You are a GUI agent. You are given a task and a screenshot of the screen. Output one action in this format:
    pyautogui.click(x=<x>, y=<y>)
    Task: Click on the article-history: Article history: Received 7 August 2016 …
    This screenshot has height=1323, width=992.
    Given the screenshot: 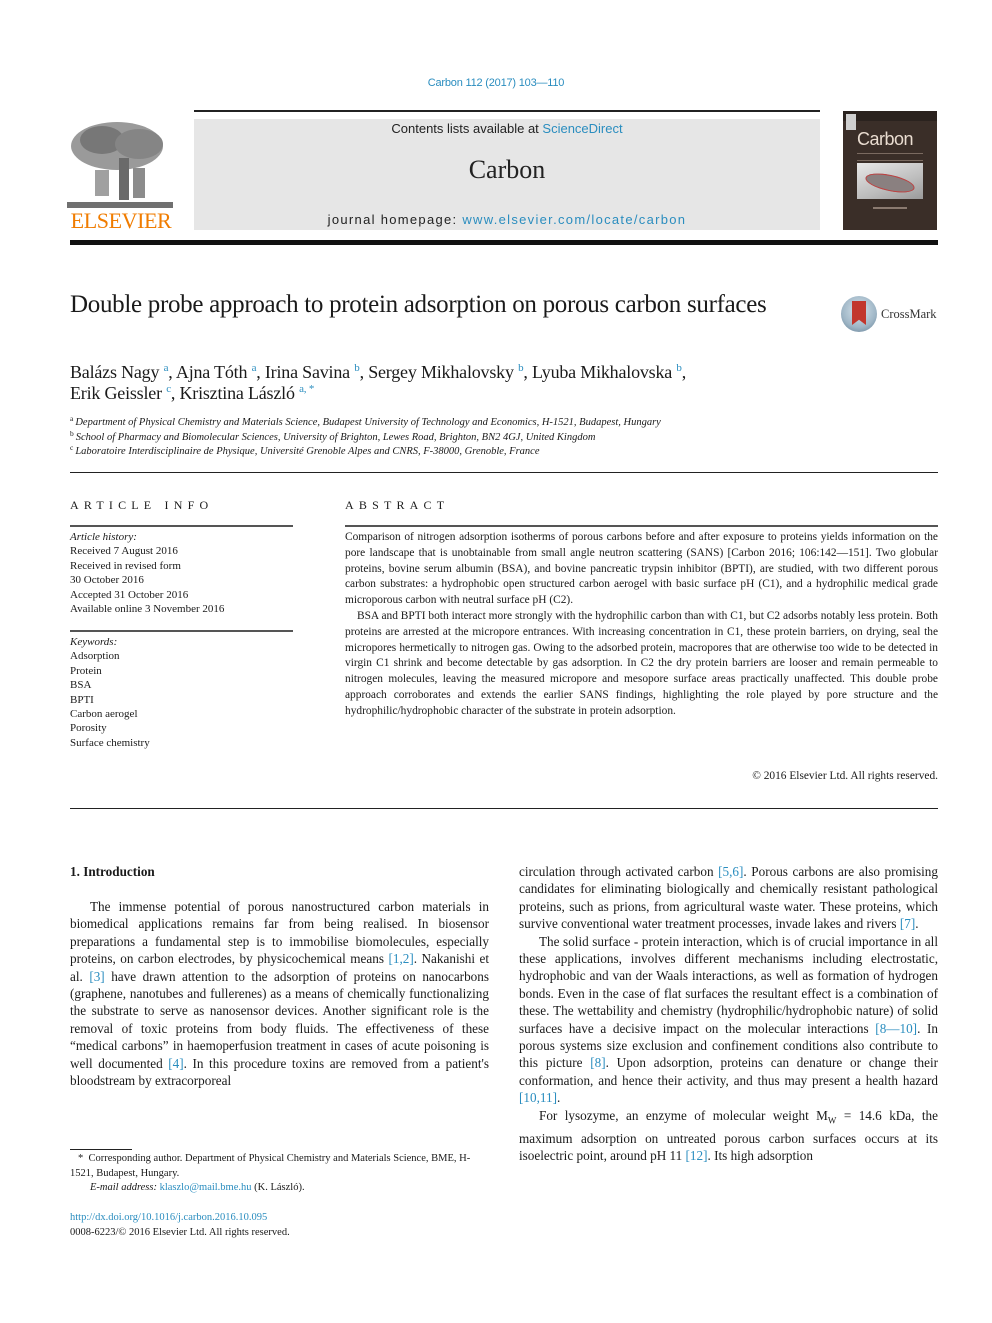 What is the action you would take?
    pyautogui.click(x=185, y=573)
    